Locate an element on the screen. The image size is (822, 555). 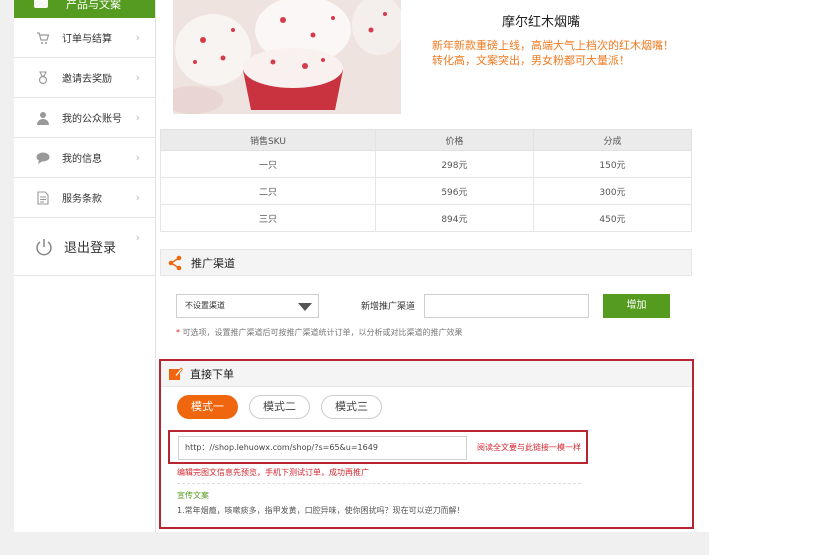
table-cell: 150元 is located at coordinates (612, 164).